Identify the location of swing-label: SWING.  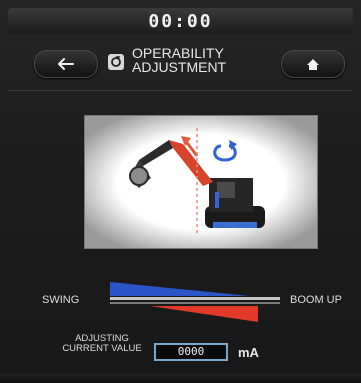
(61, 300).